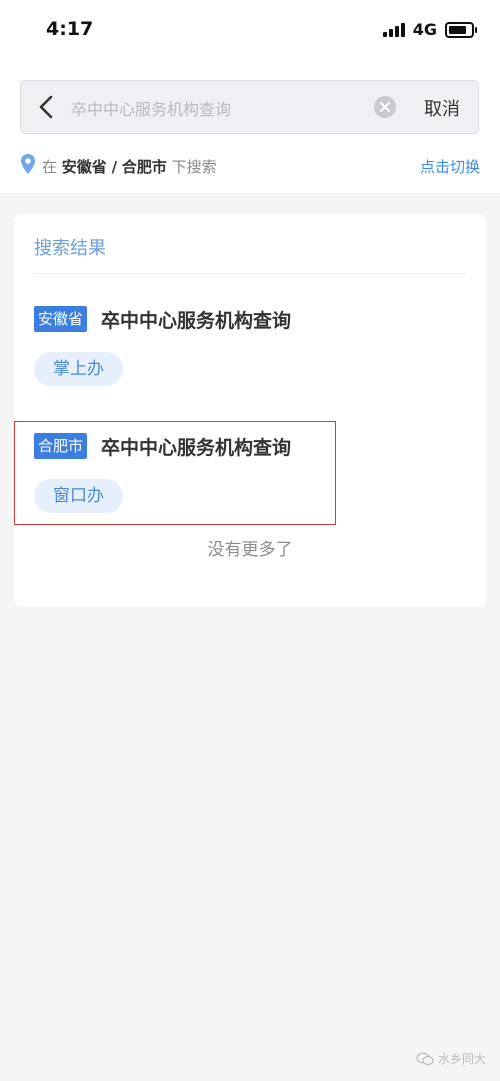 The height and width of the screenshot is (1081, 500). Describe the element at coordinates (28, 164) in the screenshot. I see `location-pin-icon` at that location.